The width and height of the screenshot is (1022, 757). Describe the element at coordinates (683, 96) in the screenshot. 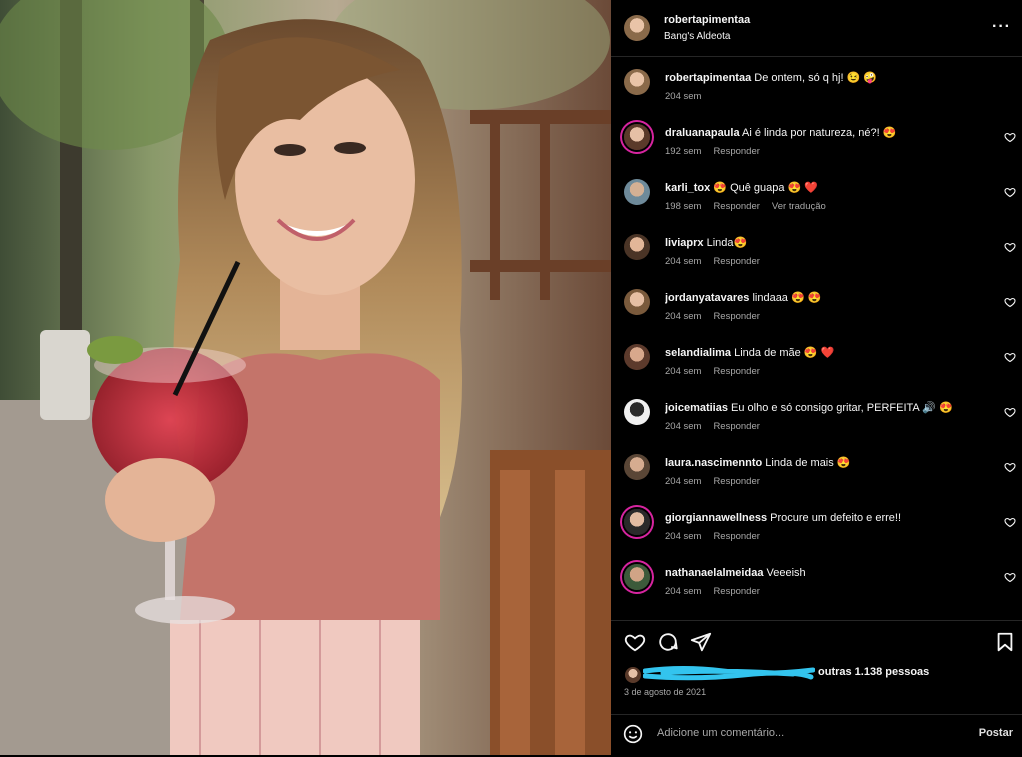

I see `caption-time: 204 sem` at that location.